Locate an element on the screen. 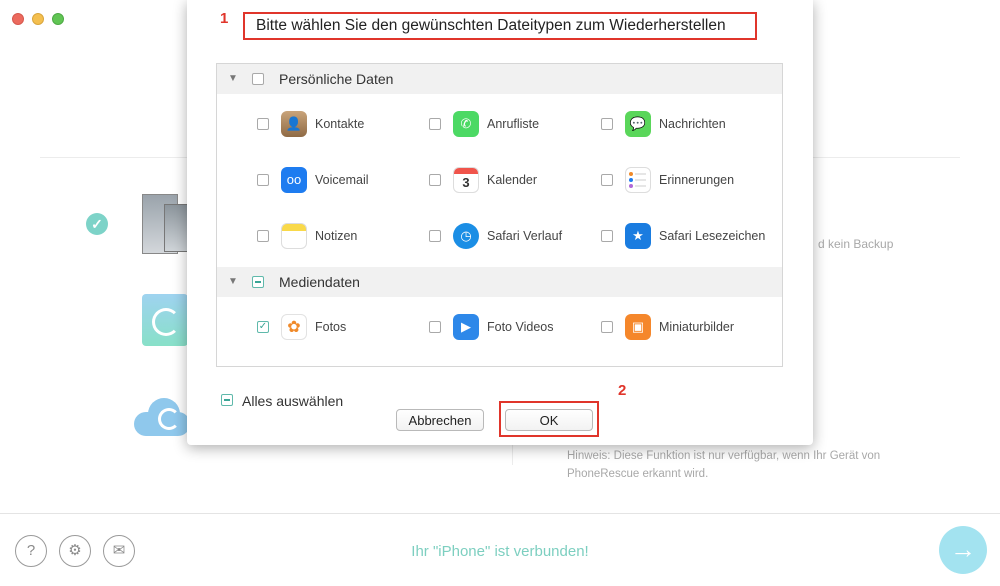 This screenshot has width=1000, height=586. photo-videos-icon: ▶ is located at coordinates (466, 327).